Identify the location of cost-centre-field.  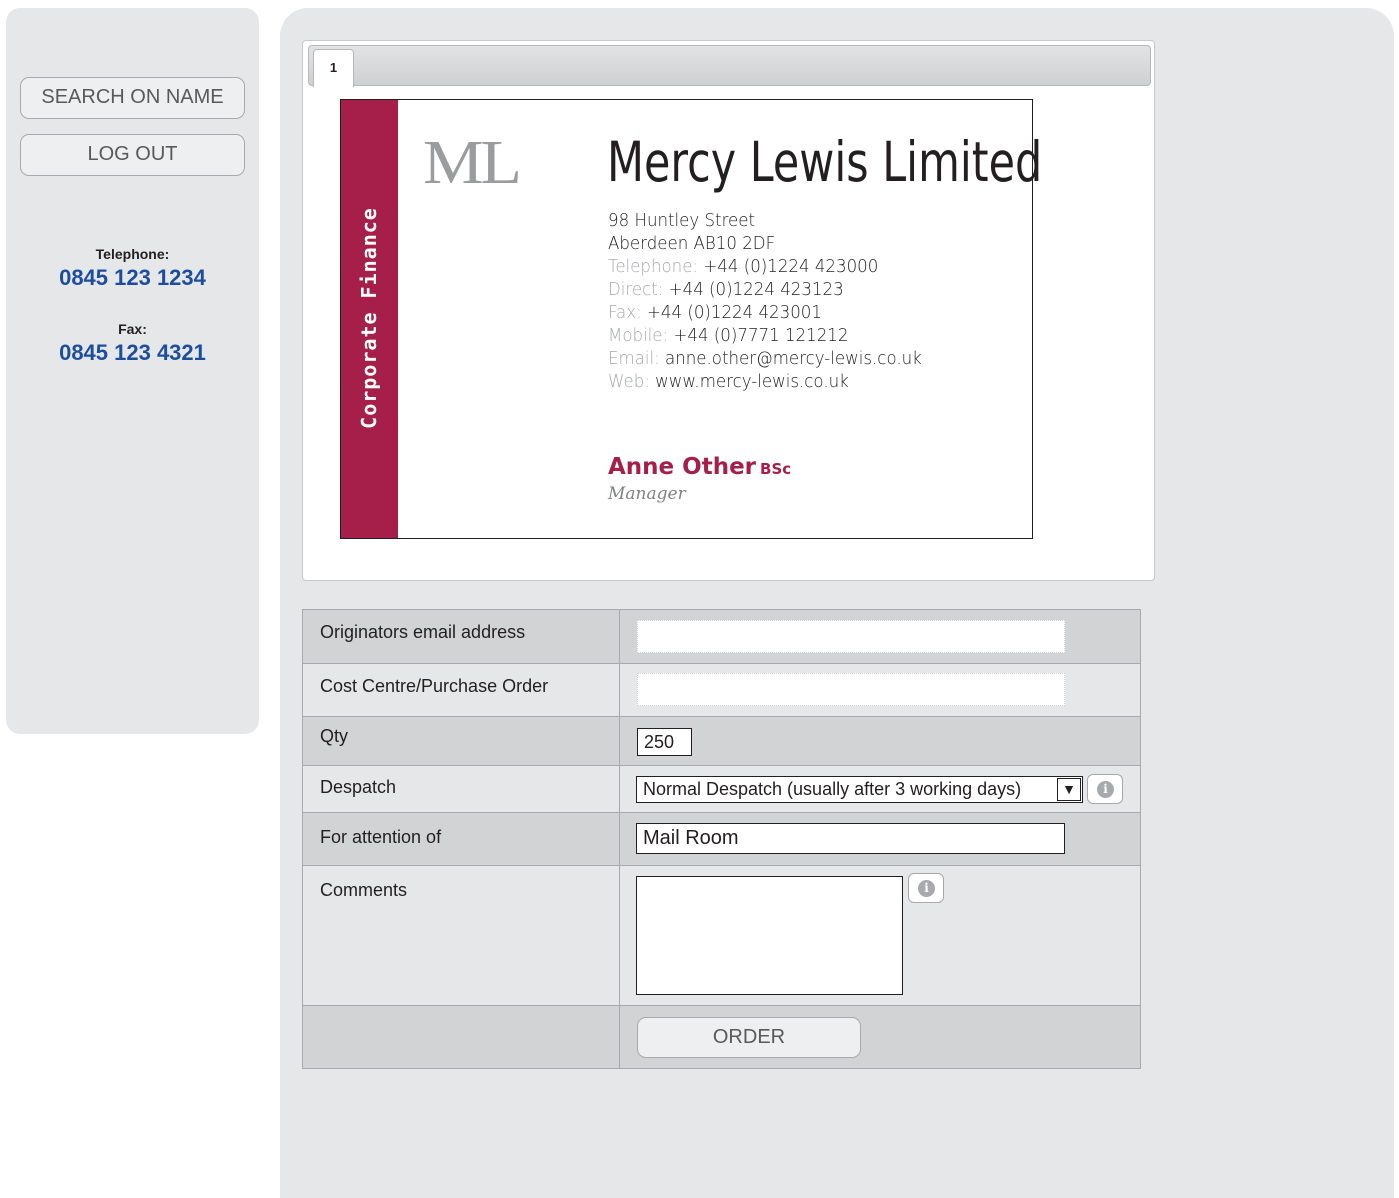
(851, 689).